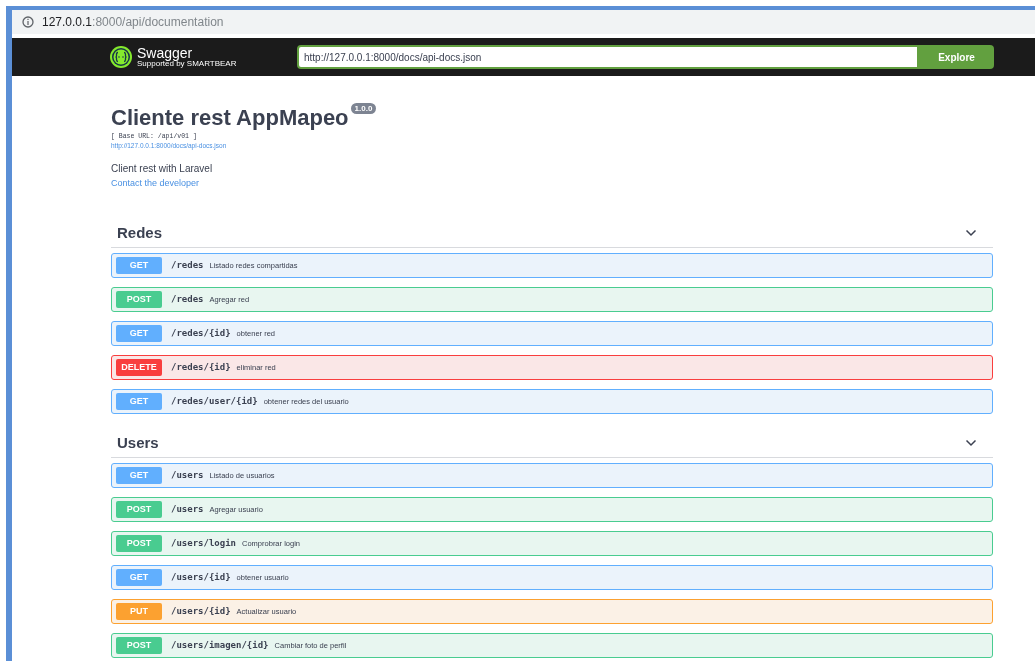  Describe the element at coordinates (608, 57) in the screenshot. I see `spec-url-field: http://127.0.0.1:8000/docs/api-docs.json` at that location.